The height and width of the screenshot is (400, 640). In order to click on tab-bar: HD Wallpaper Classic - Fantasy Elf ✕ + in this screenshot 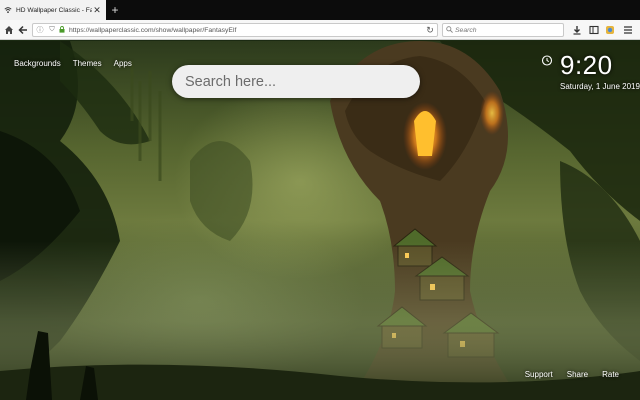, I will do `click(320, 10)`.